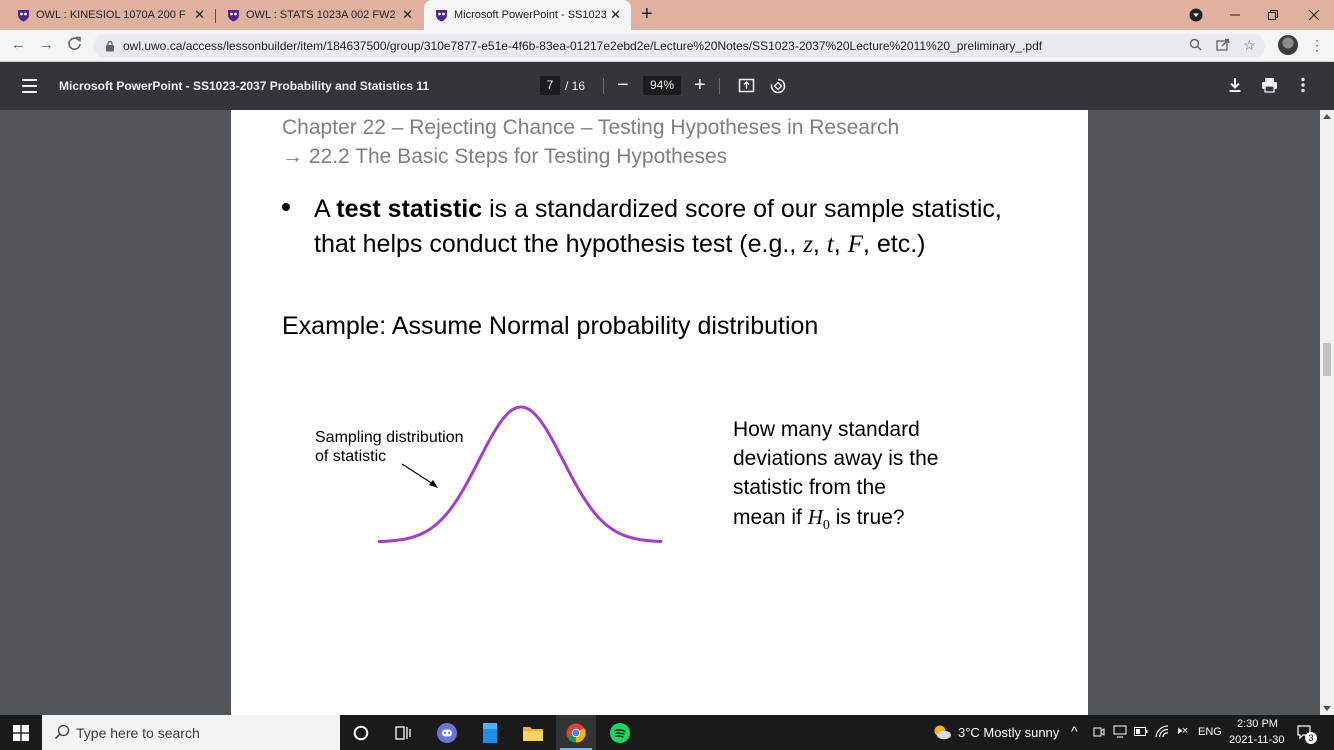 Image resolution: width=1334 pixels, height=750 pixels. I want to click on clock-time: 2:30 PM, so click(1257, 724).